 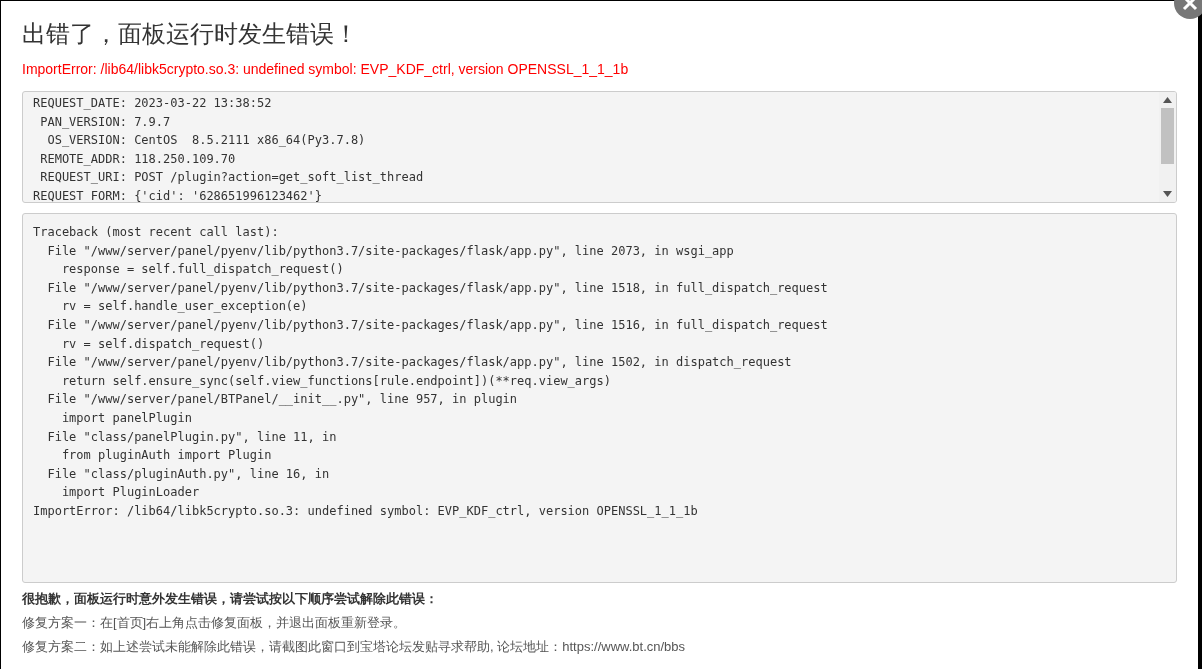 I want to click on code-line: rv = self.dispatch_request(), so click(x=162, y=344).